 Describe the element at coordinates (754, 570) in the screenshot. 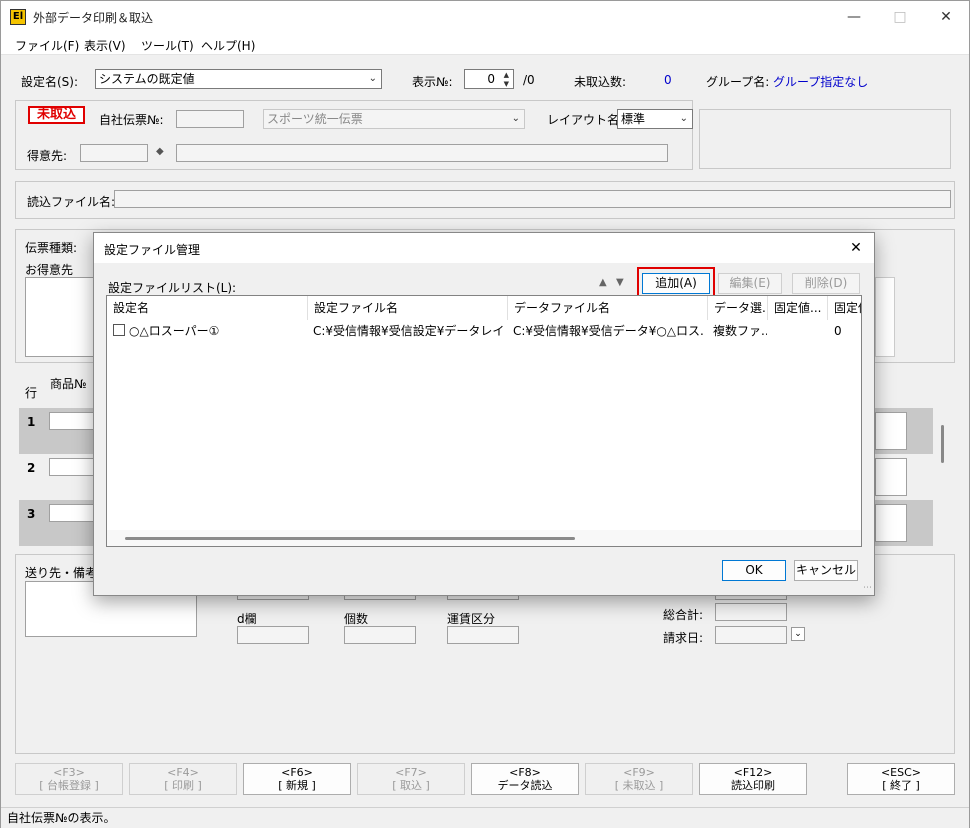

I see `ok-button: OK` at that location.